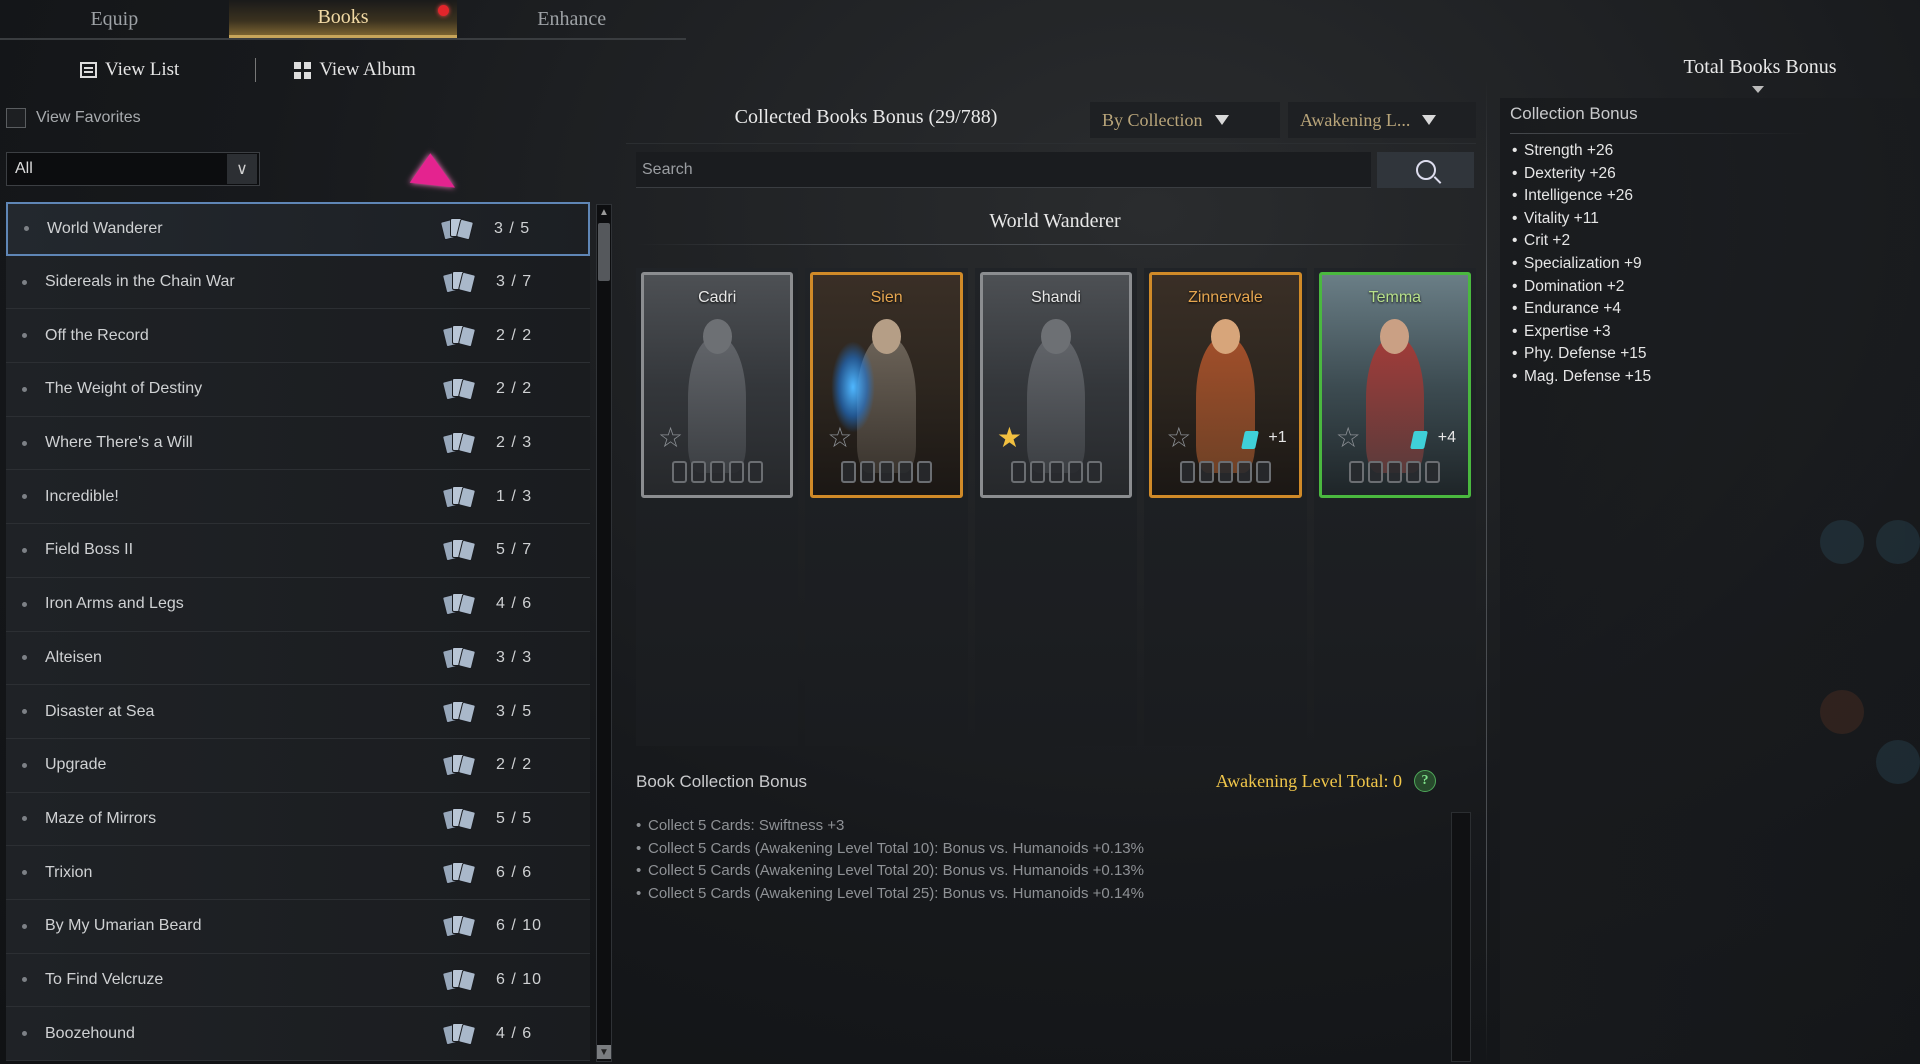 The width and height of the screenshot is (1920, 1064). What do you see at coordinates (1581, 377) in the screenshot?
I see `stat-line: Mag. Defense +15` at bounding box center [1581, 377].